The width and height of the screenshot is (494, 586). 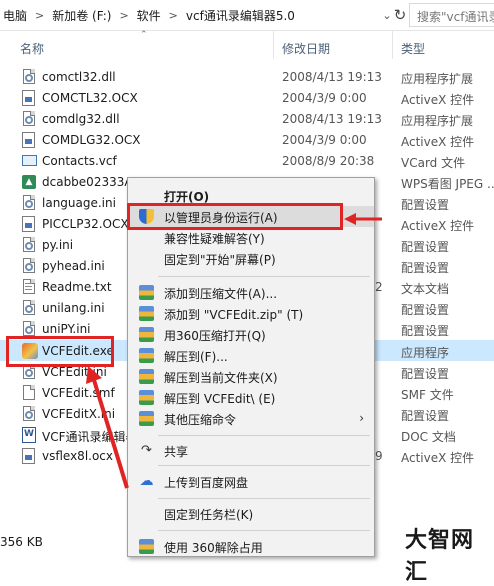 I want to click on file-name: COMCTL32.OCX, so click(x=90, y=98).